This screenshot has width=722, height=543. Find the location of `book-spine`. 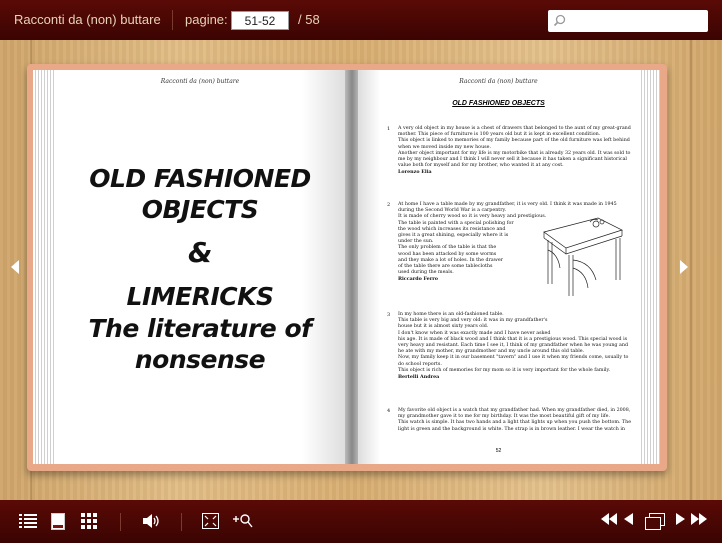

book-spine is located at coordinates (352, 267).